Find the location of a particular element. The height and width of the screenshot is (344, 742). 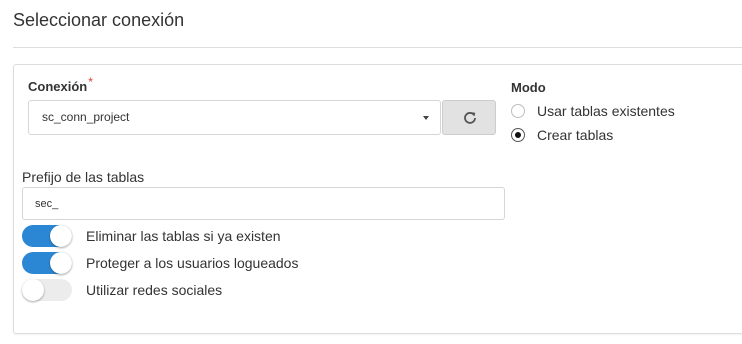

toggle-label: Utilizar redes sociales is located at coordinates (154, 290).